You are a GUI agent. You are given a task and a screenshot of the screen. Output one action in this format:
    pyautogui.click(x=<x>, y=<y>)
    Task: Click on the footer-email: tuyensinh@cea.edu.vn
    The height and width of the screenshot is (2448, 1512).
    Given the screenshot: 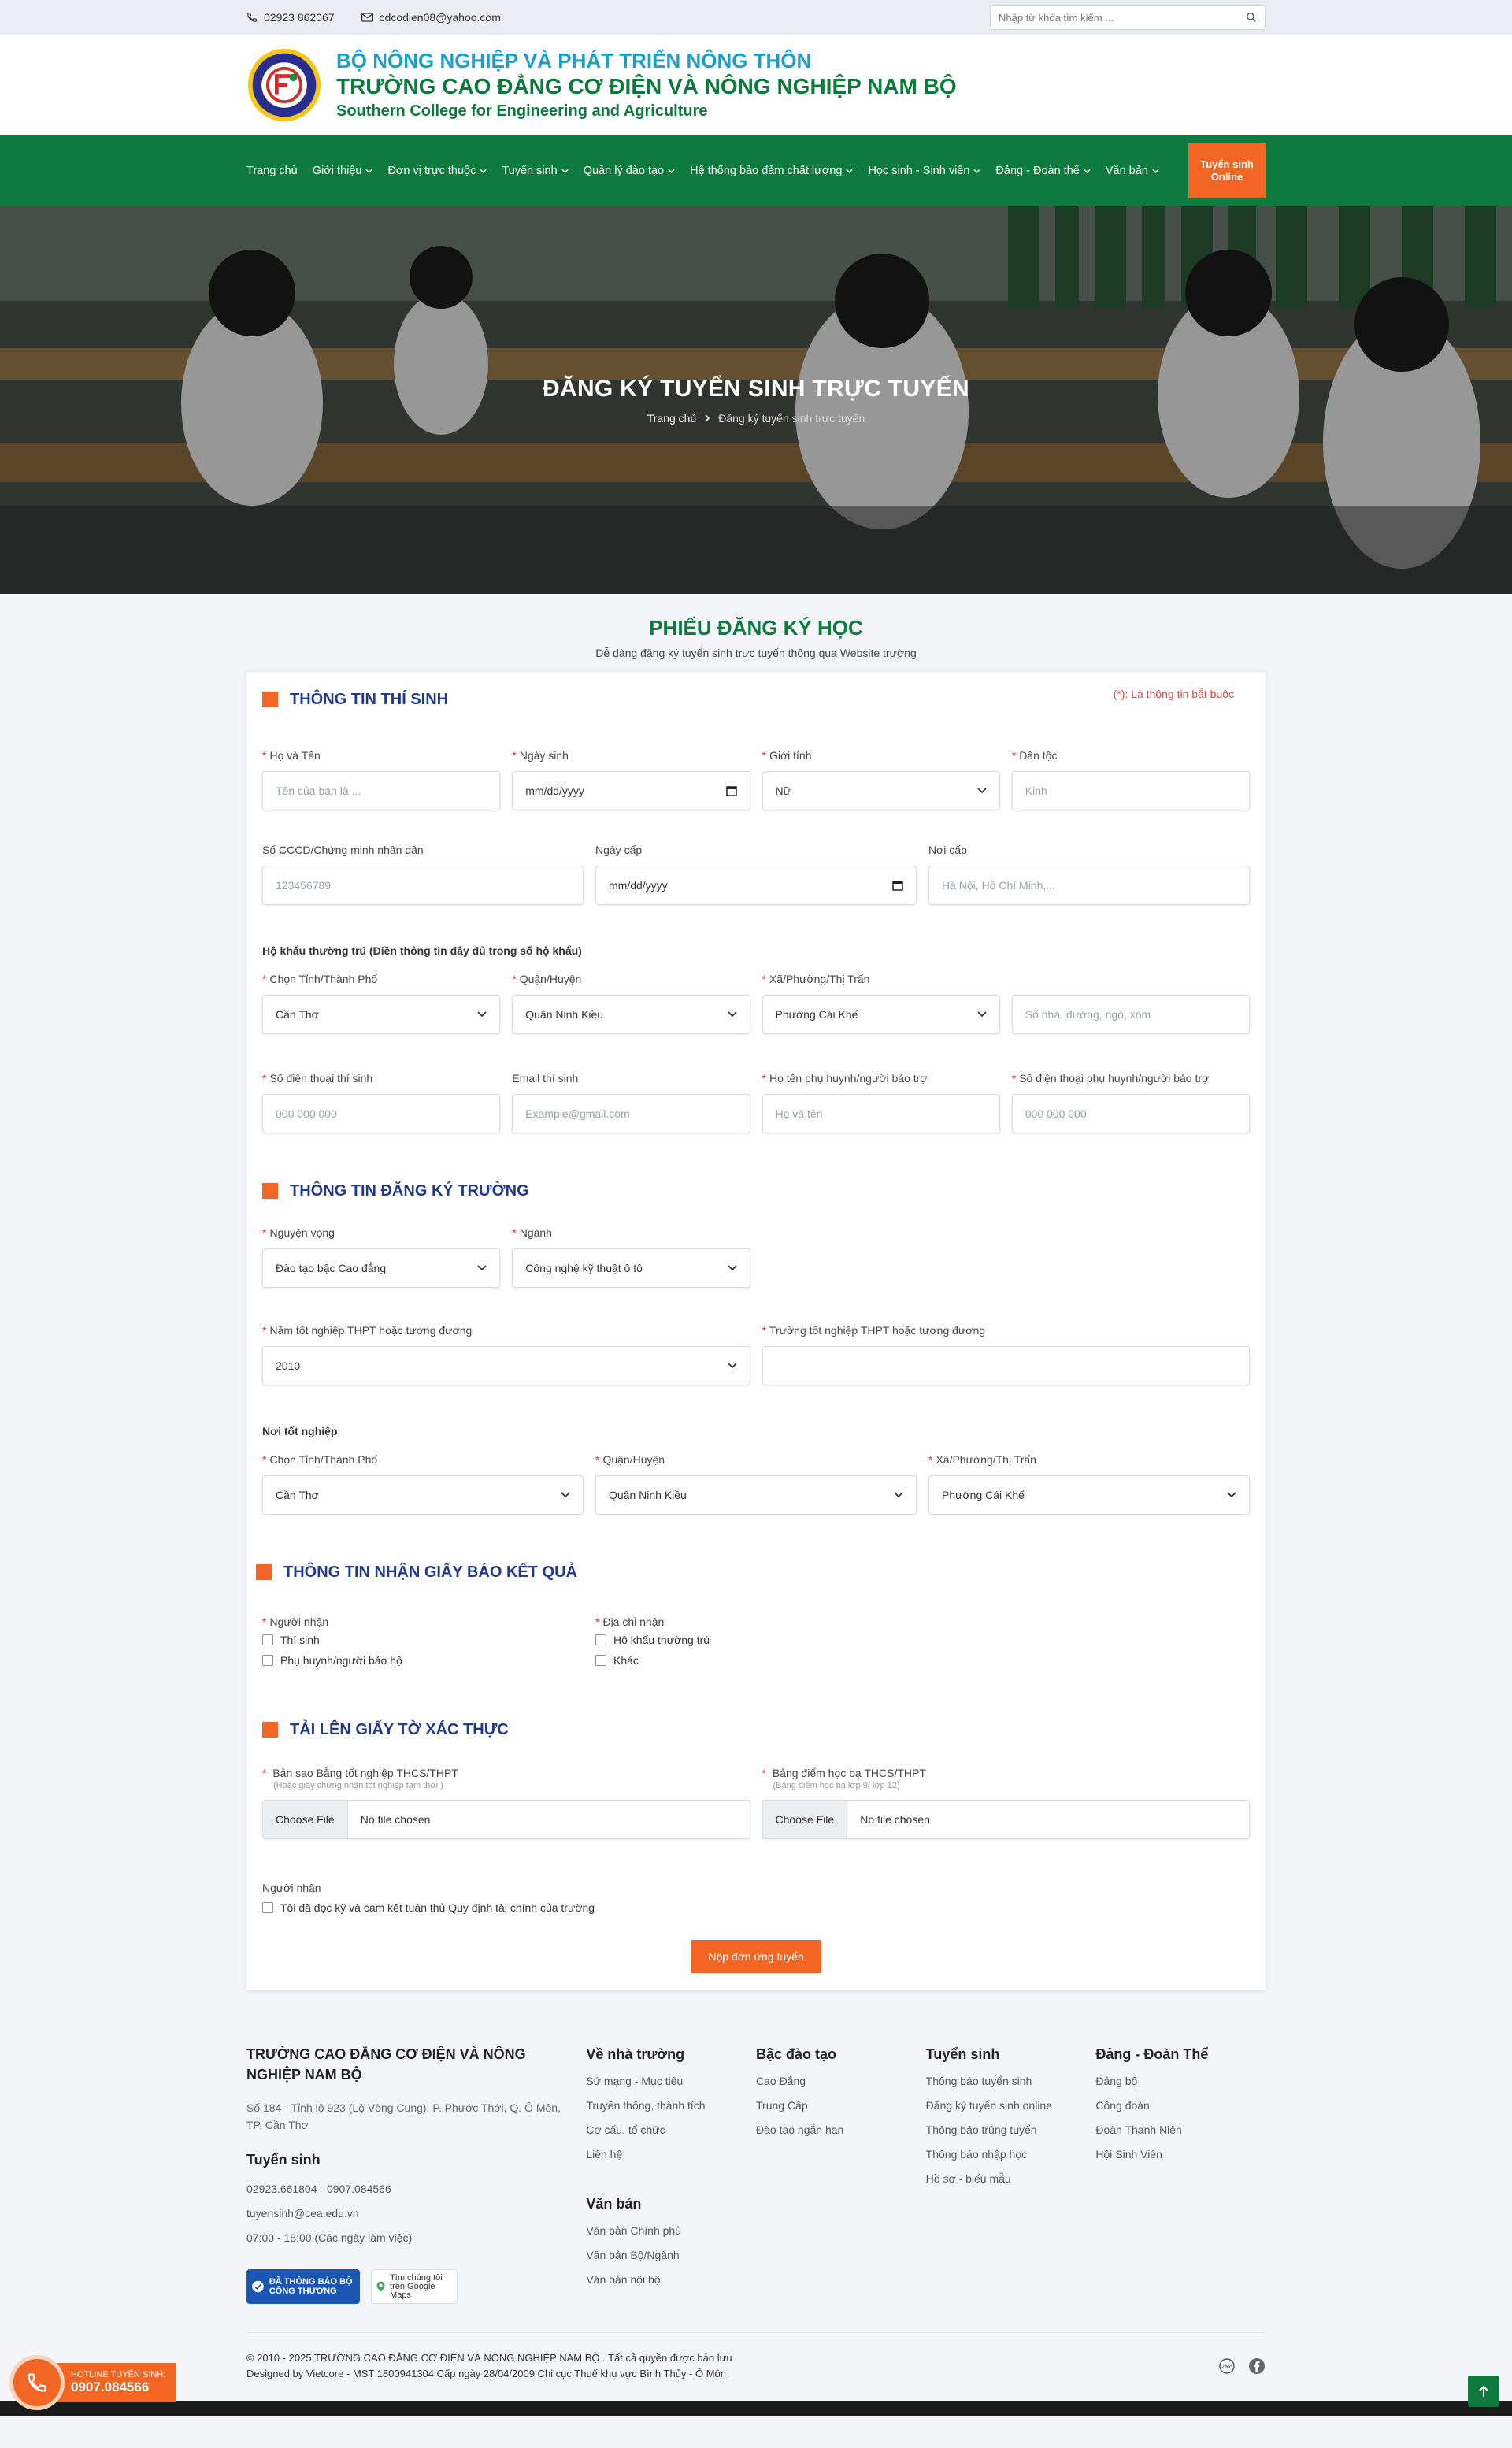 What is the action you would take?
    pyautogui.click(x=416, y=2213)
    